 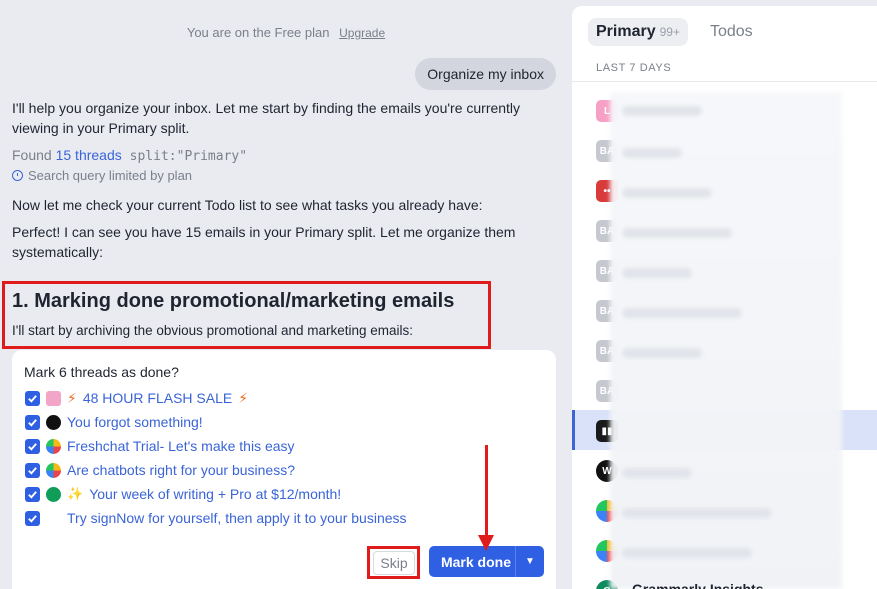 I want to click on user-message-bubble: Organize my inbox, so click(x=485, y=74).